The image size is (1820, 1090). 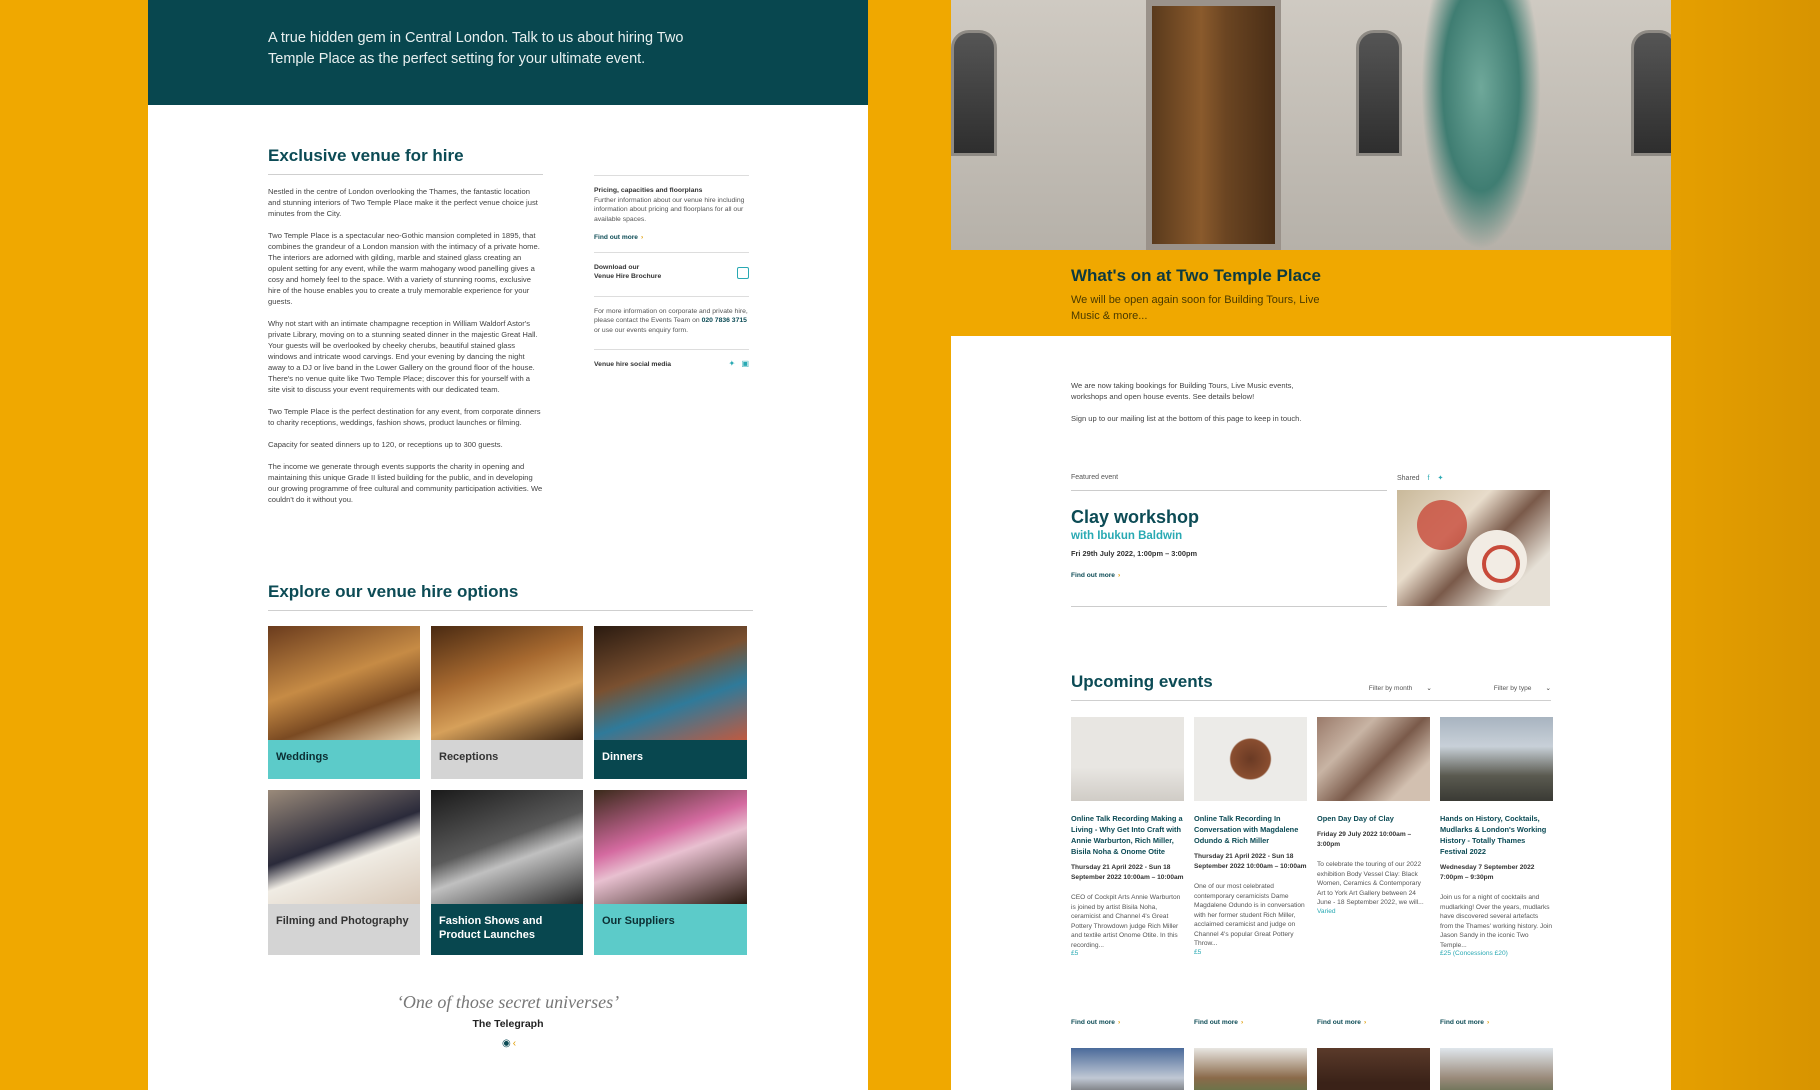 What do you see at coordinates (724, 320) in the screenshot?
I see `contact-phone-link: 020 7836 3715` at bounding box center [724, 320].